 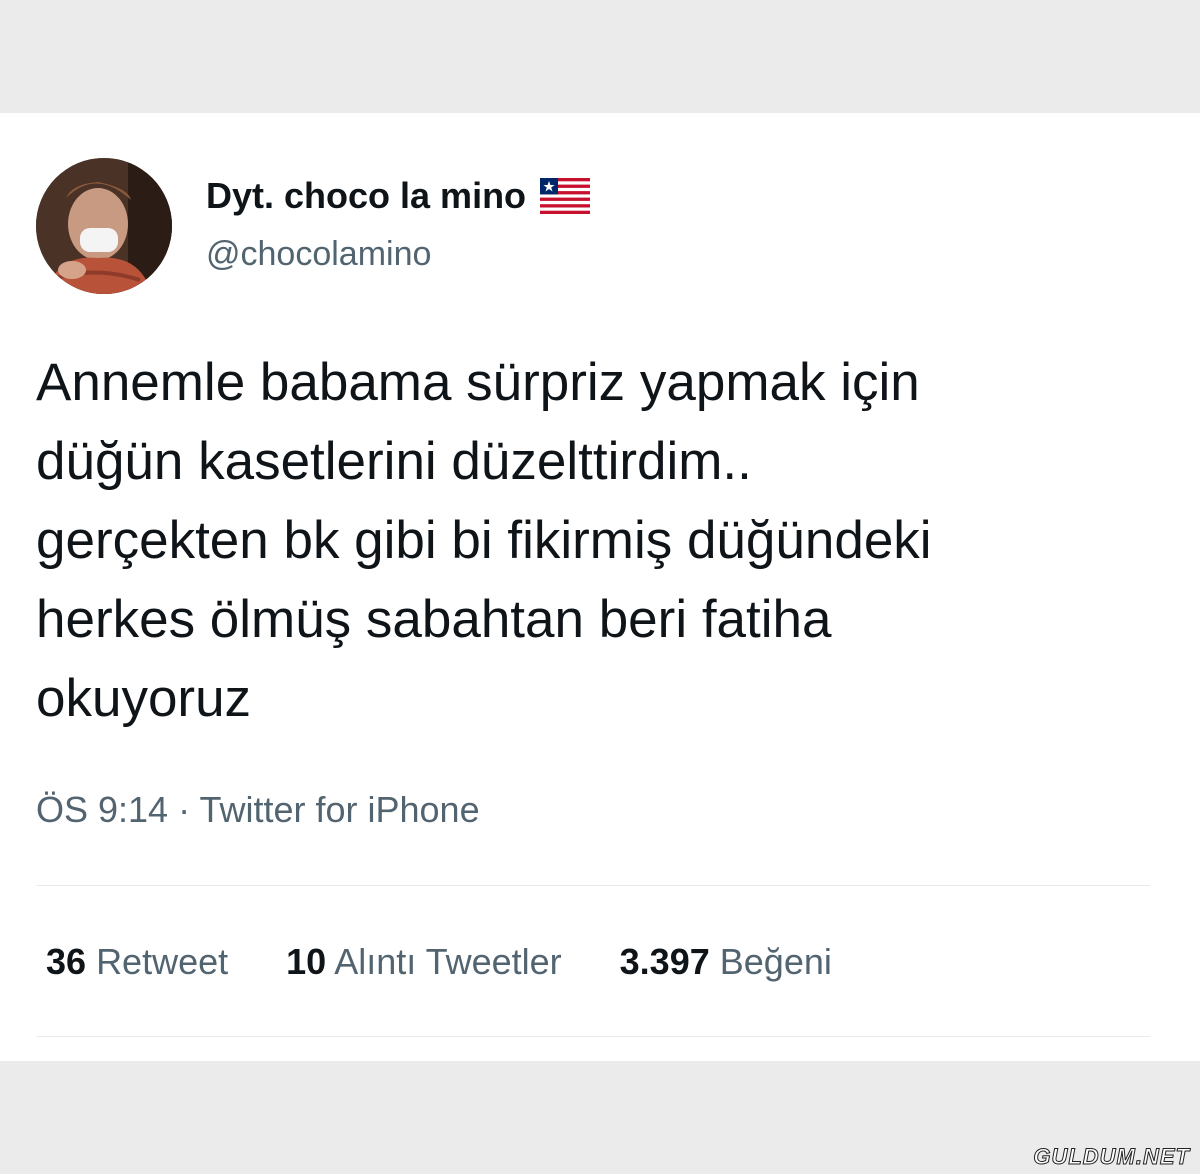 What do you see at coordinates (366, 195) in the screenshot?
I see `display-name-text: Dyt. choco la mino` at bounding box center [366, 195].